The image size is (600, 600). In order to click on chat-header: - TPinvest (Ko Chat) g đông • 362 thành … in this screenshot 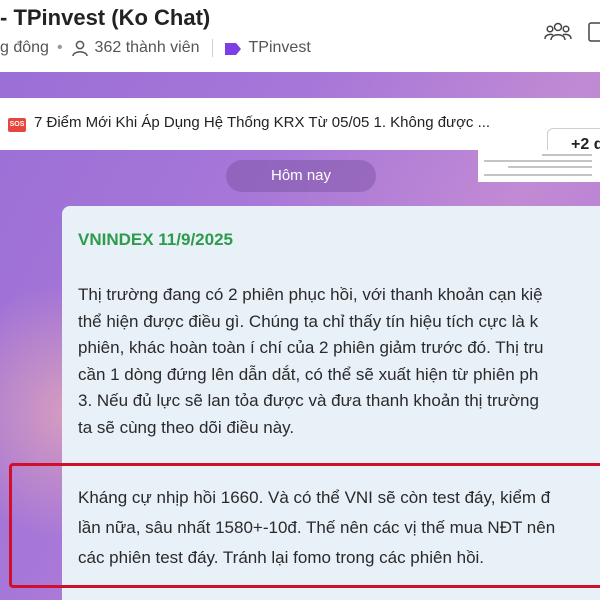, I will do `click(300, 36)`.